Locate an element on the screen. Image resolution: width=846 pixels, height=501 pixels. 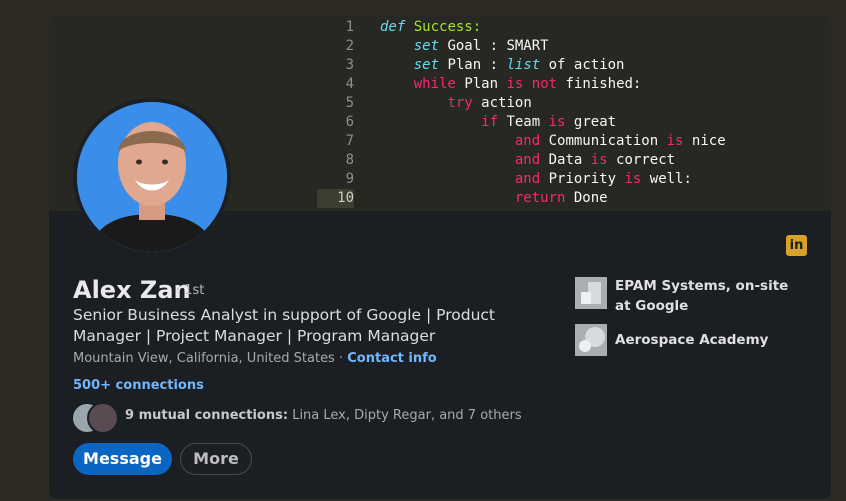
person-silhouette-icon is located at coordinates (152, 177).